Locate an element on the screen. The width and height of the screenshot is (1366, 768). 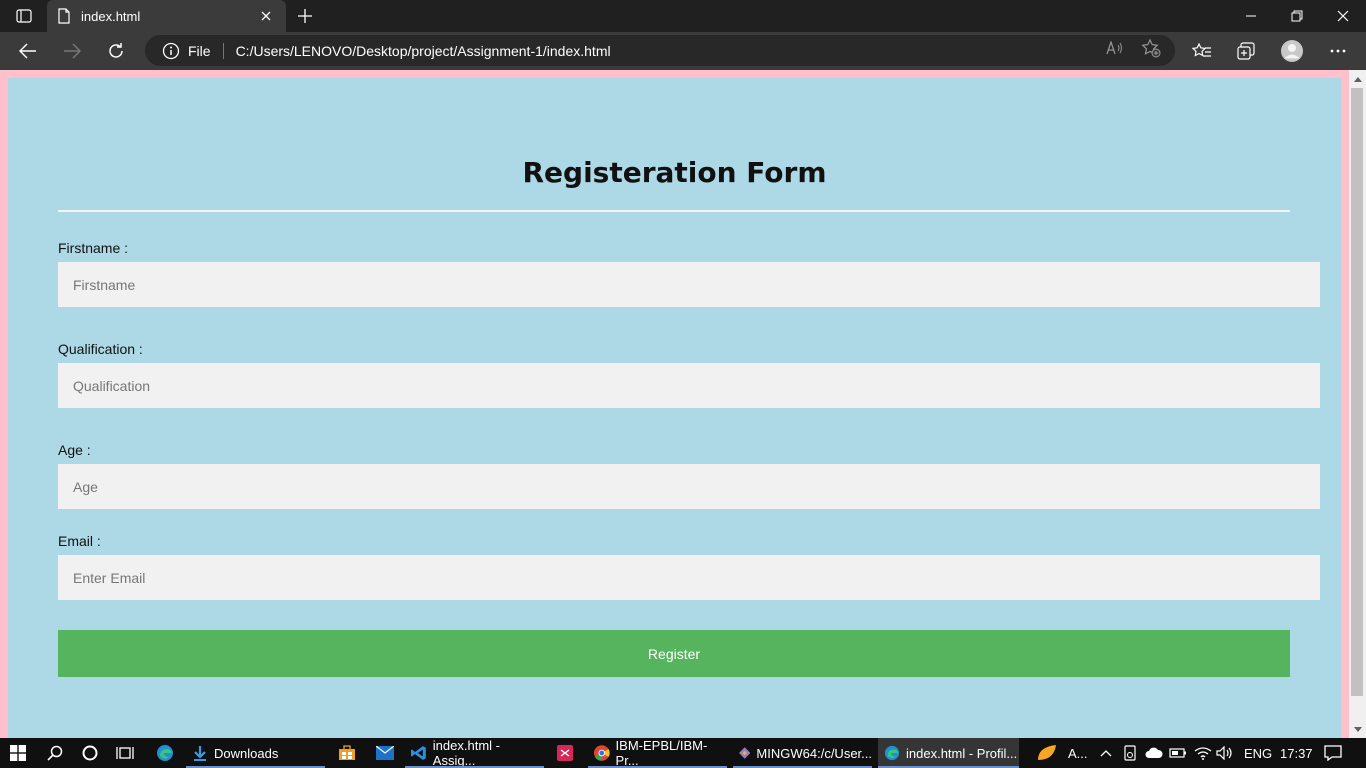
language-indicator: ENG is located at coordinates (1258, 753).